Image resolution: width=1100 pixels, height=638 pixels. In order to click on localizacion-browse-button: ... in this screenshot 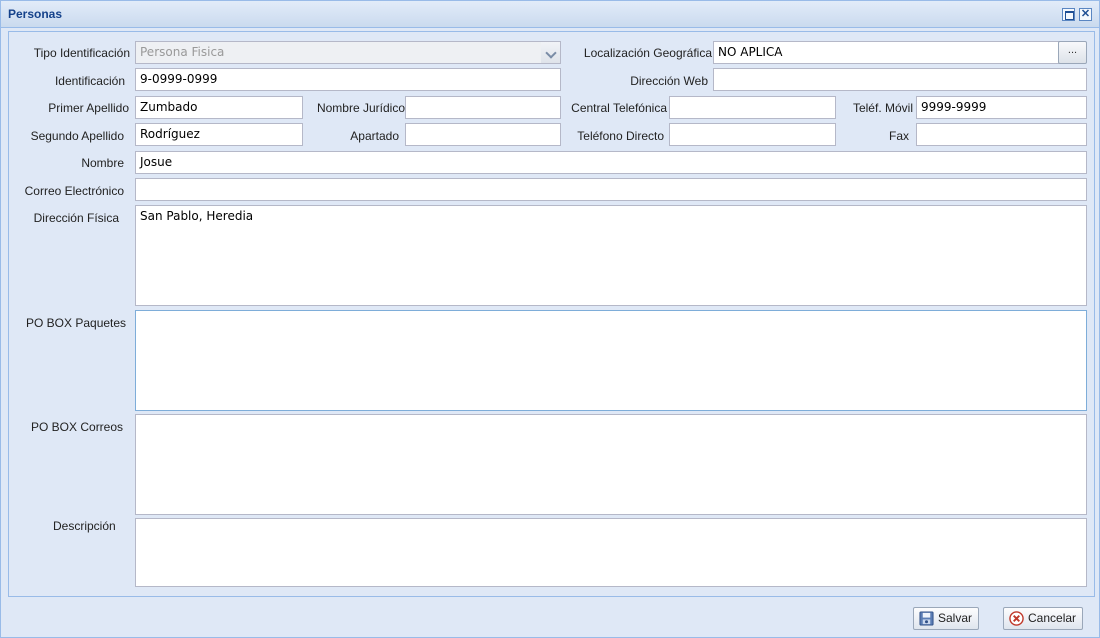, I will do `click(1072, 52)`.